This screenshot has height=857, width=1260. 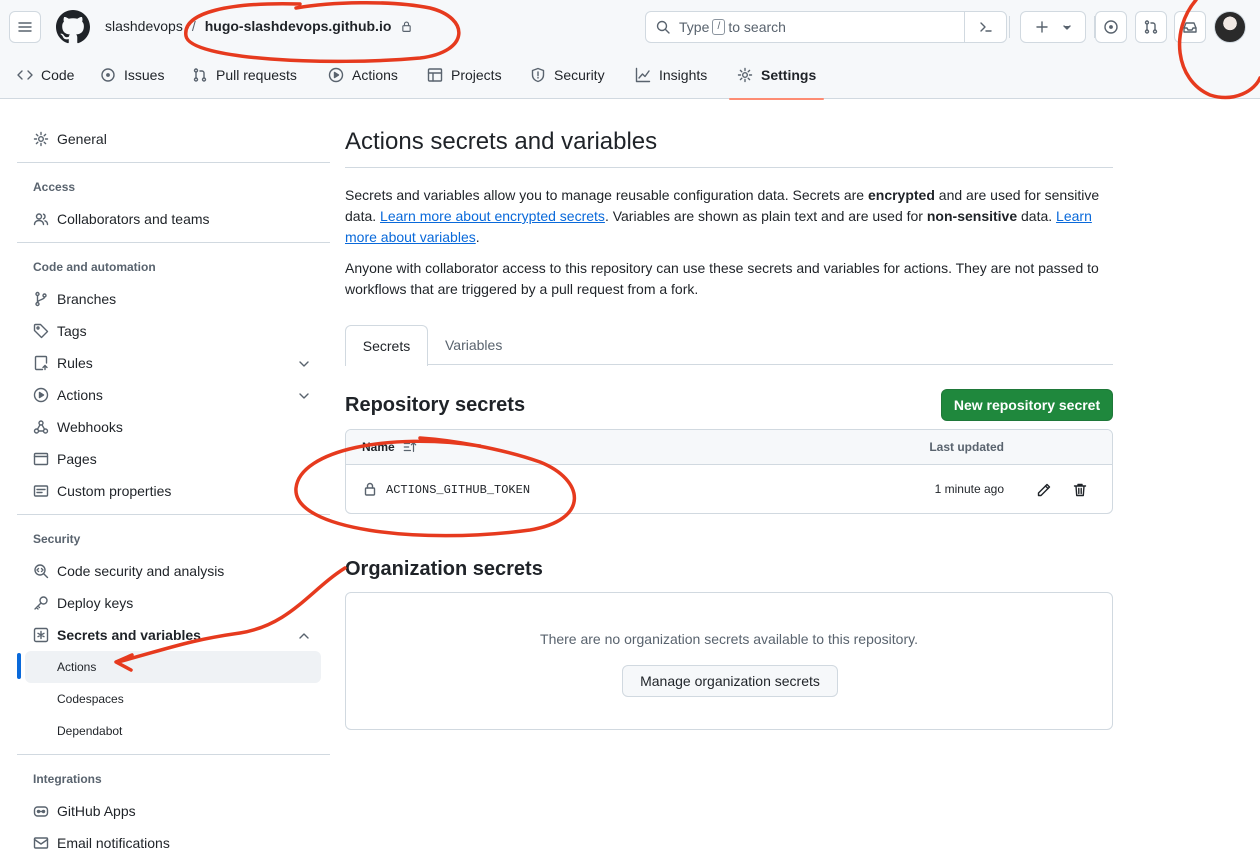 I want to click on sidebar-item-actions: Actions, so click(x=173, y=395).